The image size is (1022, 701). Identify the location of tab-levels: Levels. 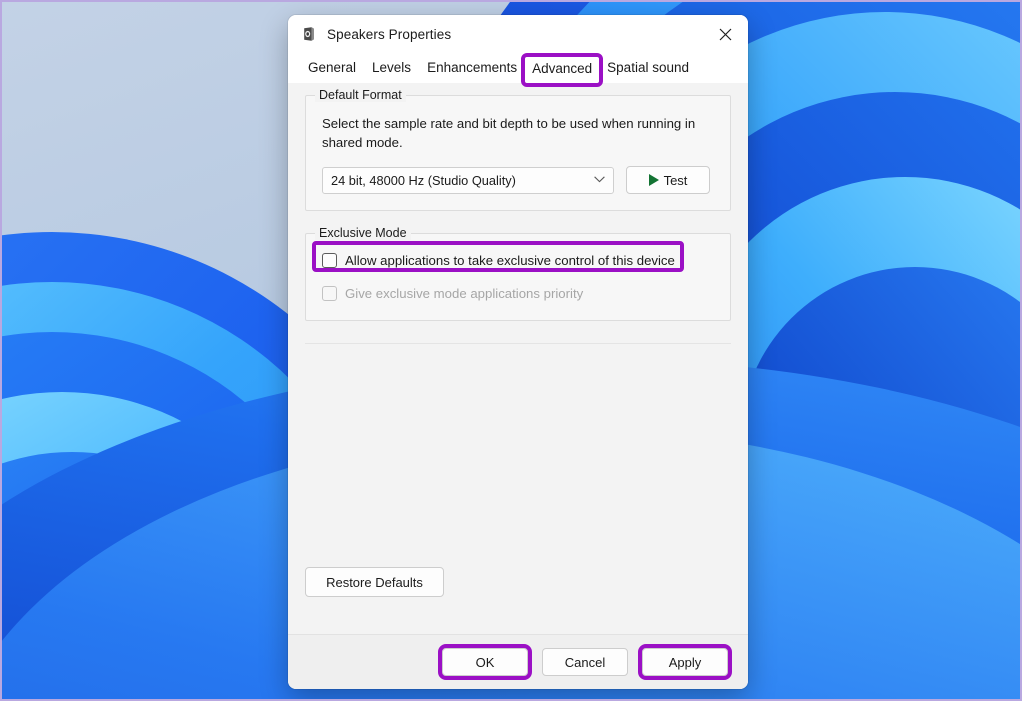
(391, 70).